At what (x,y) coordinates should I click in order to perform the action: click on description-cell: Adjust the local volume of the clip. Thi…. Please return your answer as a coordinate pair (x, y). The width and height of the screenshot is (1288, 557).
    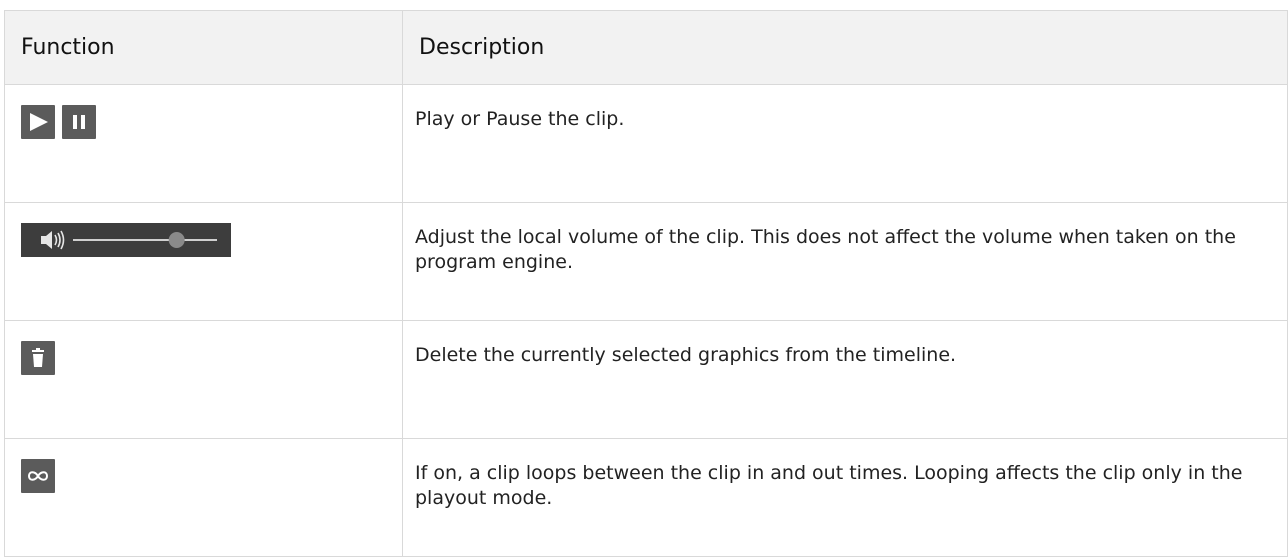
    Looking at the image, I should click on (845, 261).